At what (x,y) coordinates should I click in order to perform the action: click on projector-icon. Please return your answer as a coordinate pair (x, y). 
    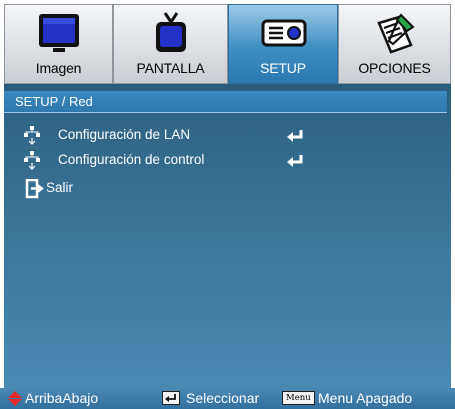
    Looking at the image, I should click on (284, 33).